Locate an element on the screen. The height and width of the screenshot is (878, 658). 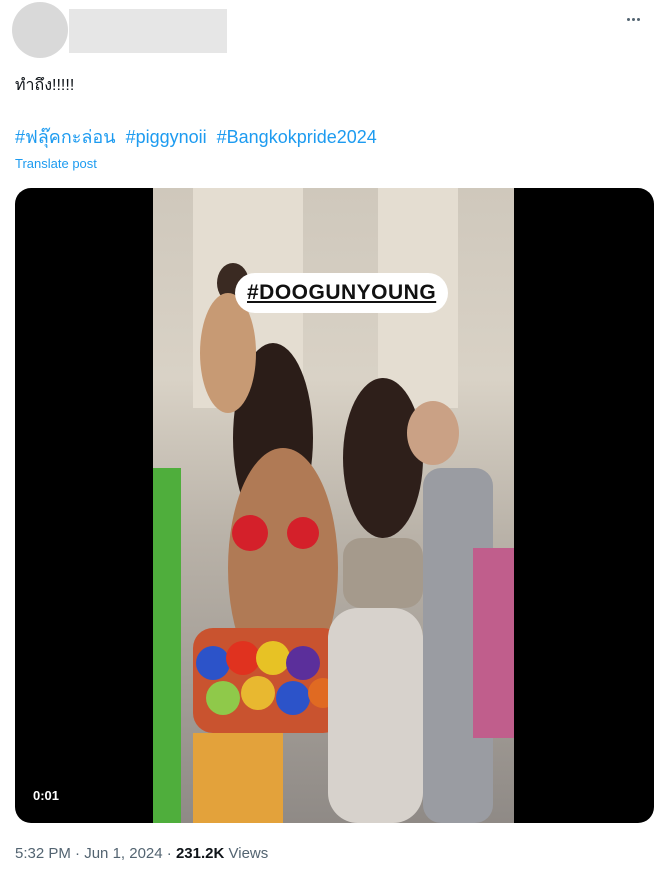
hashtag-link: #piggynoii is located at coordinates (166, 137).